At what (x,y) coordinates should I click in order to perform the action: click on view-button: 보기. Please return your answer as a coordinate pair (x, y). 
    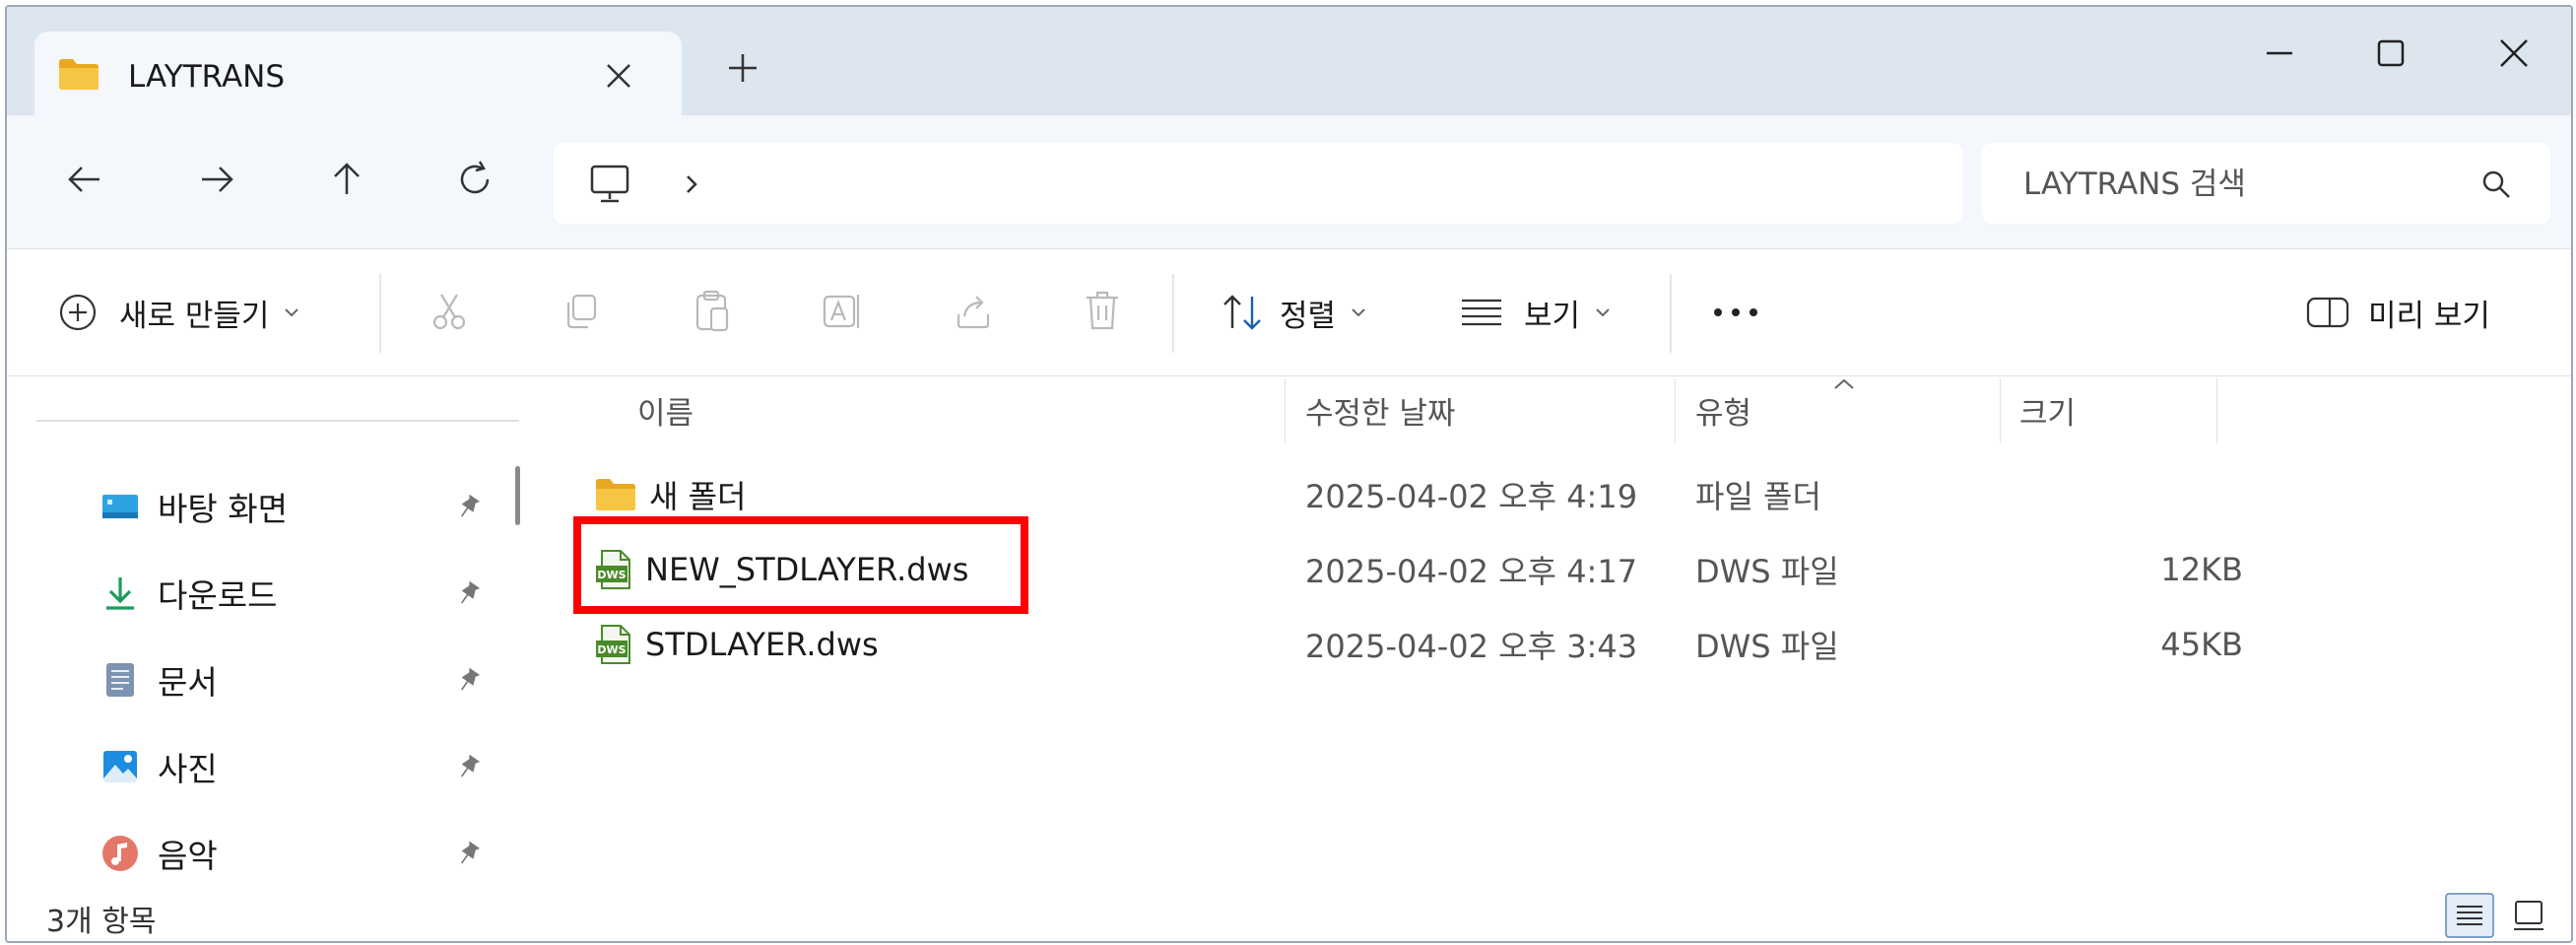
    Looking at the image, I should click on (1536, 312).